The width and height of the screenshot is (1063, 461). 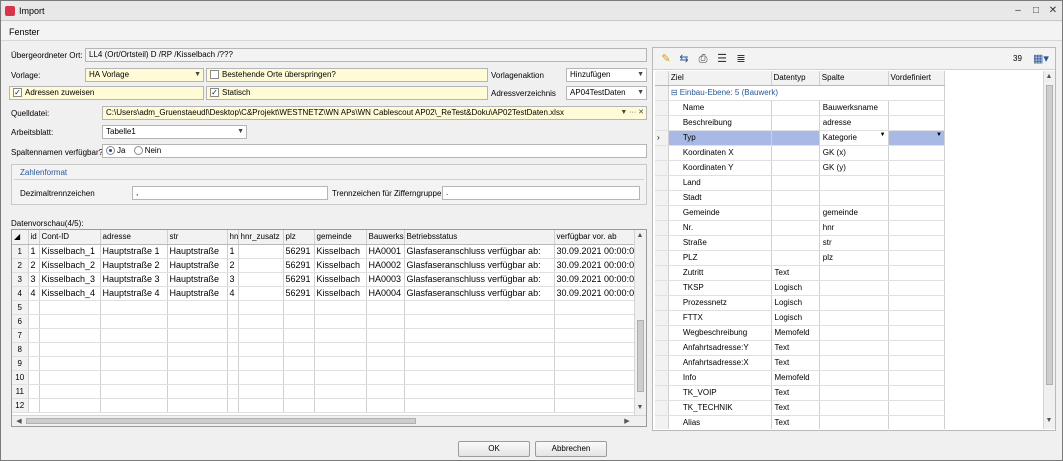 I want to click on preview-column-header: plz, so click(x=299, y=237).